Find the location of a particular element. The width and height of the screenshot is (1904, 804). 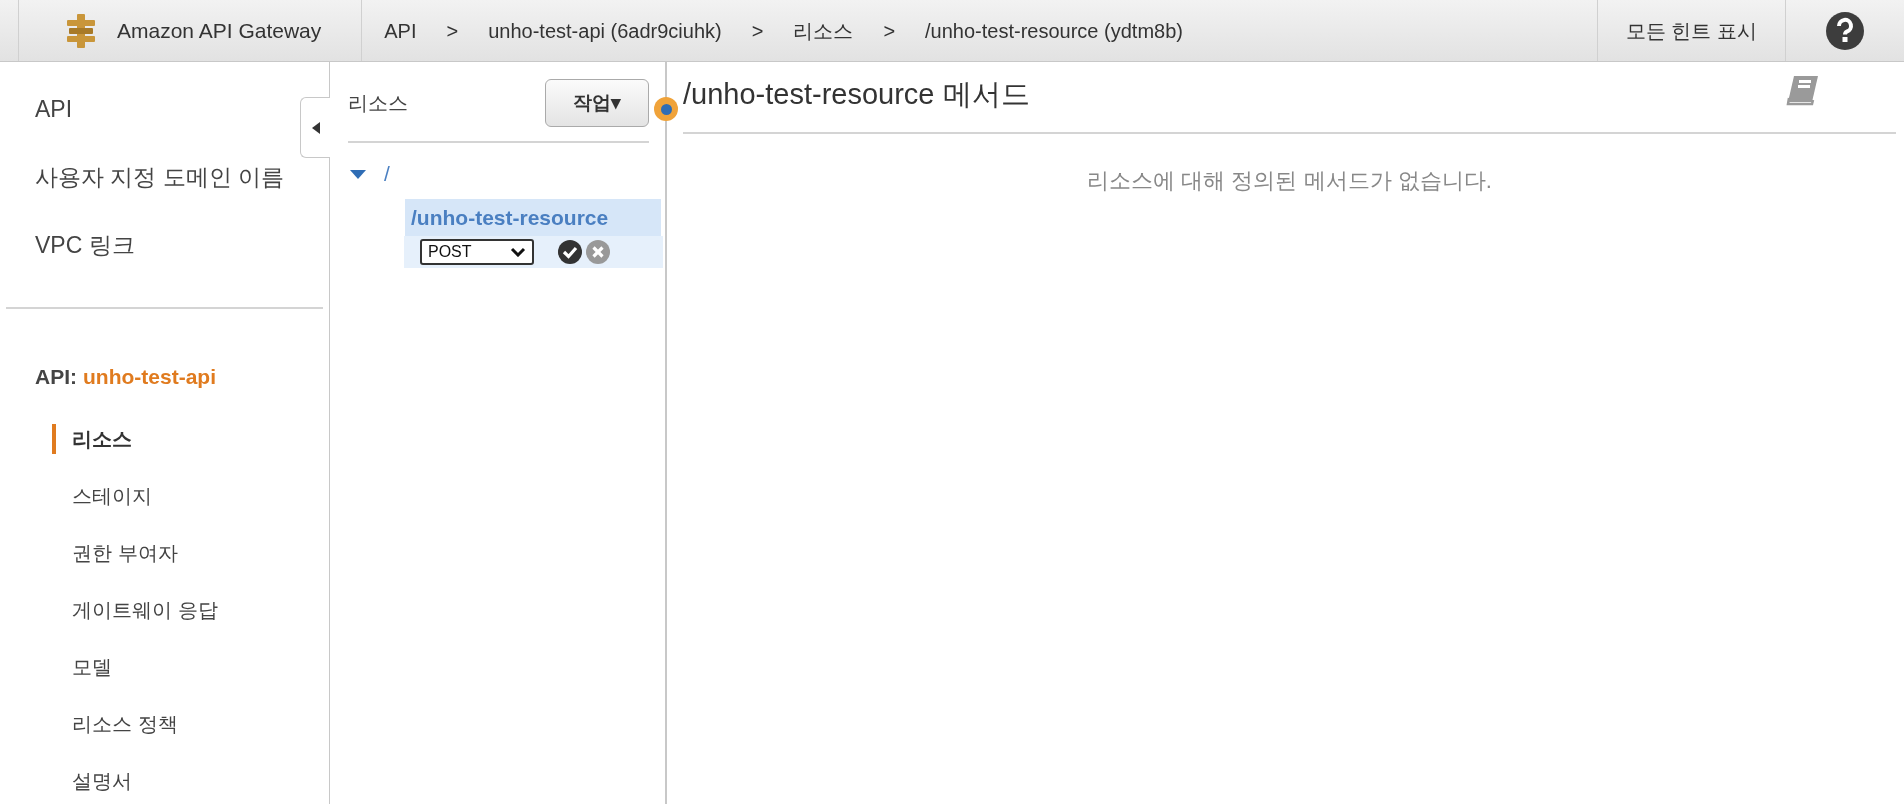

product-name: Amazon API Gateway is located at coordinates (219, 30).